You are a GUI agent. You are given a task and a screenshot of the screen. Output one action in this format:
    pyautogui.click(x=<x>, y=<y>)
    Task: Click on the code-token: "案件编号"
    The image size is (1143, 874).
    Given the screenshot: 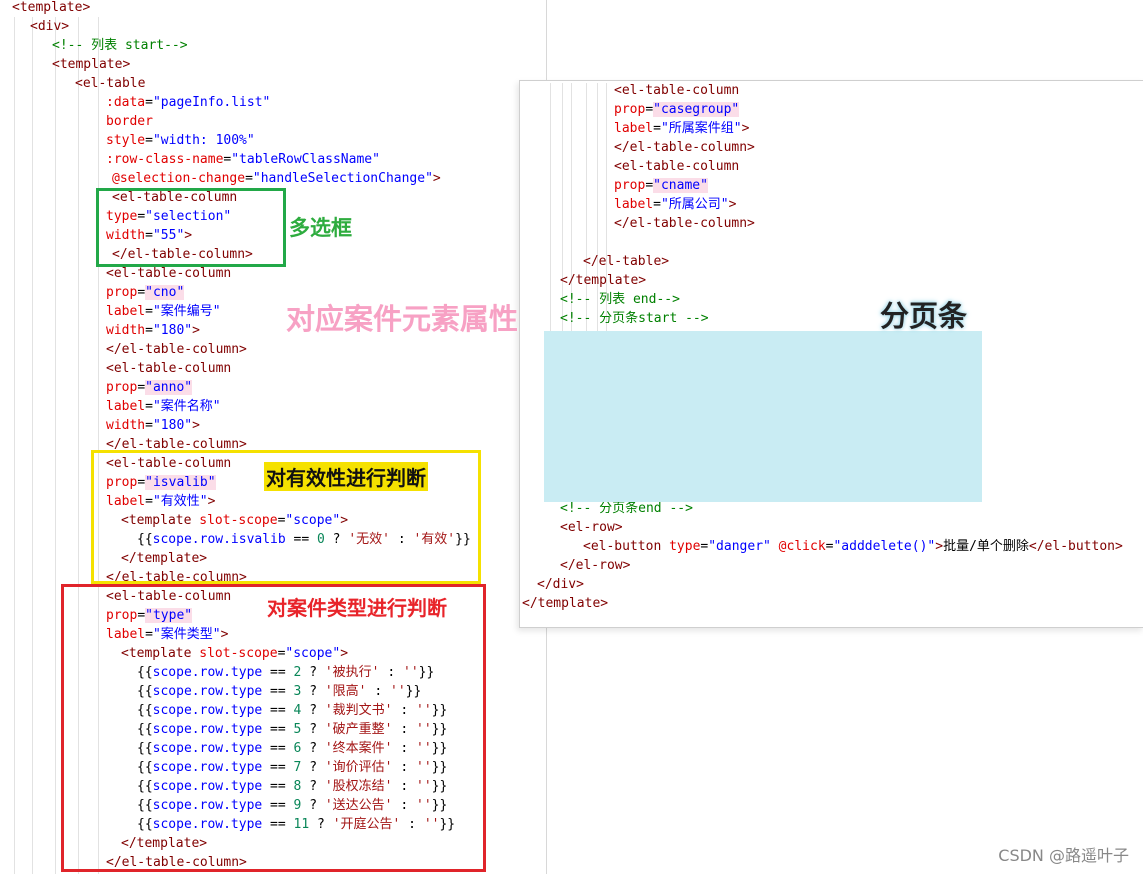 What is the action you would take?
    pyautogui.click(x=186, y=311)
    